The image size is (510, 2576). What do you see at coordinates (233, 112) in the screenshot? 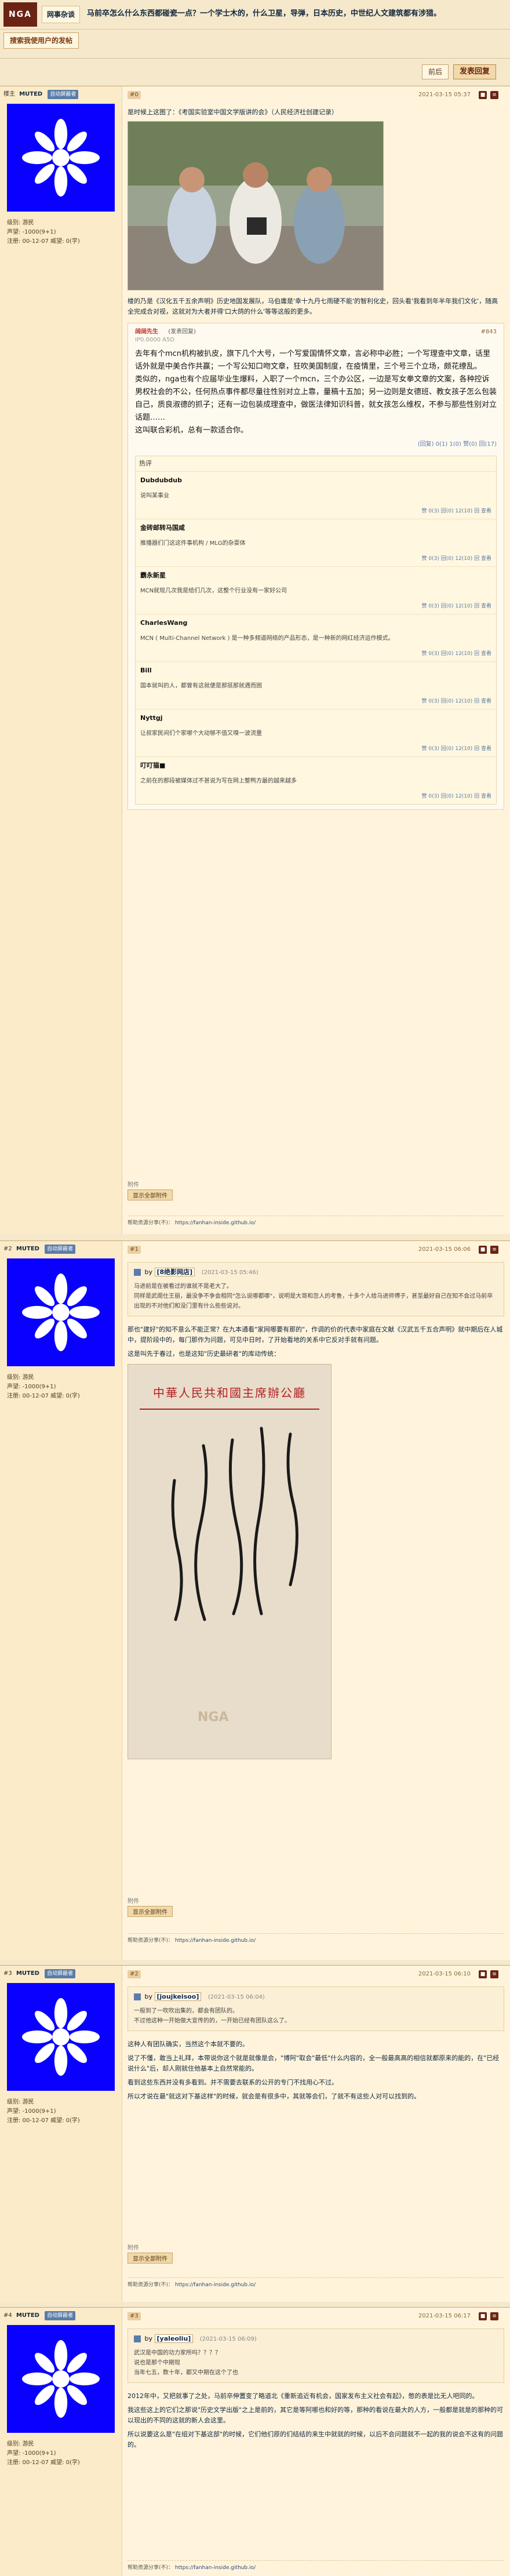
I see `post-paragraph: 是时候上这图了：《考国实验室中国文学版讲的会》（人民经济社创建记录）` at bounding box center [233, 112].